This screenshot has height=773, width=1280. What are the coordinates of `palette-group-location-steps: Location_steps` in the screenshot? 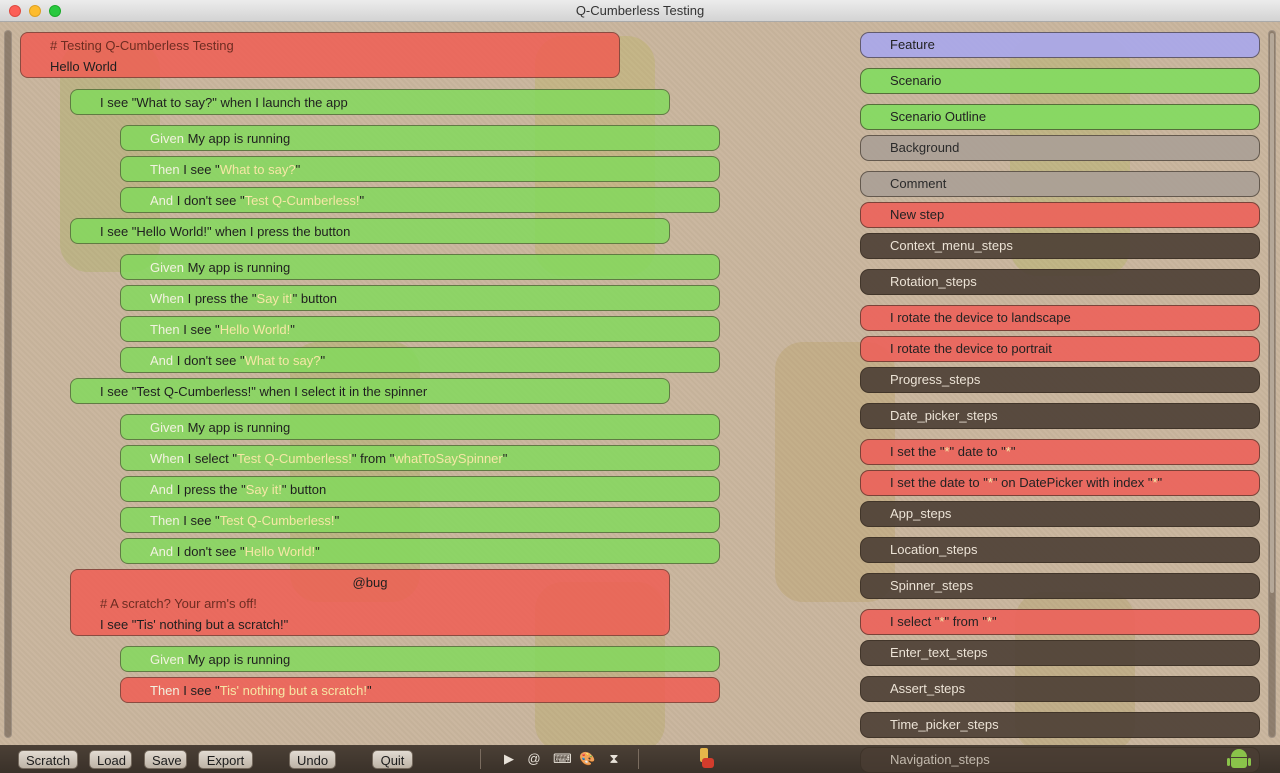 It's located at (1060, 550).